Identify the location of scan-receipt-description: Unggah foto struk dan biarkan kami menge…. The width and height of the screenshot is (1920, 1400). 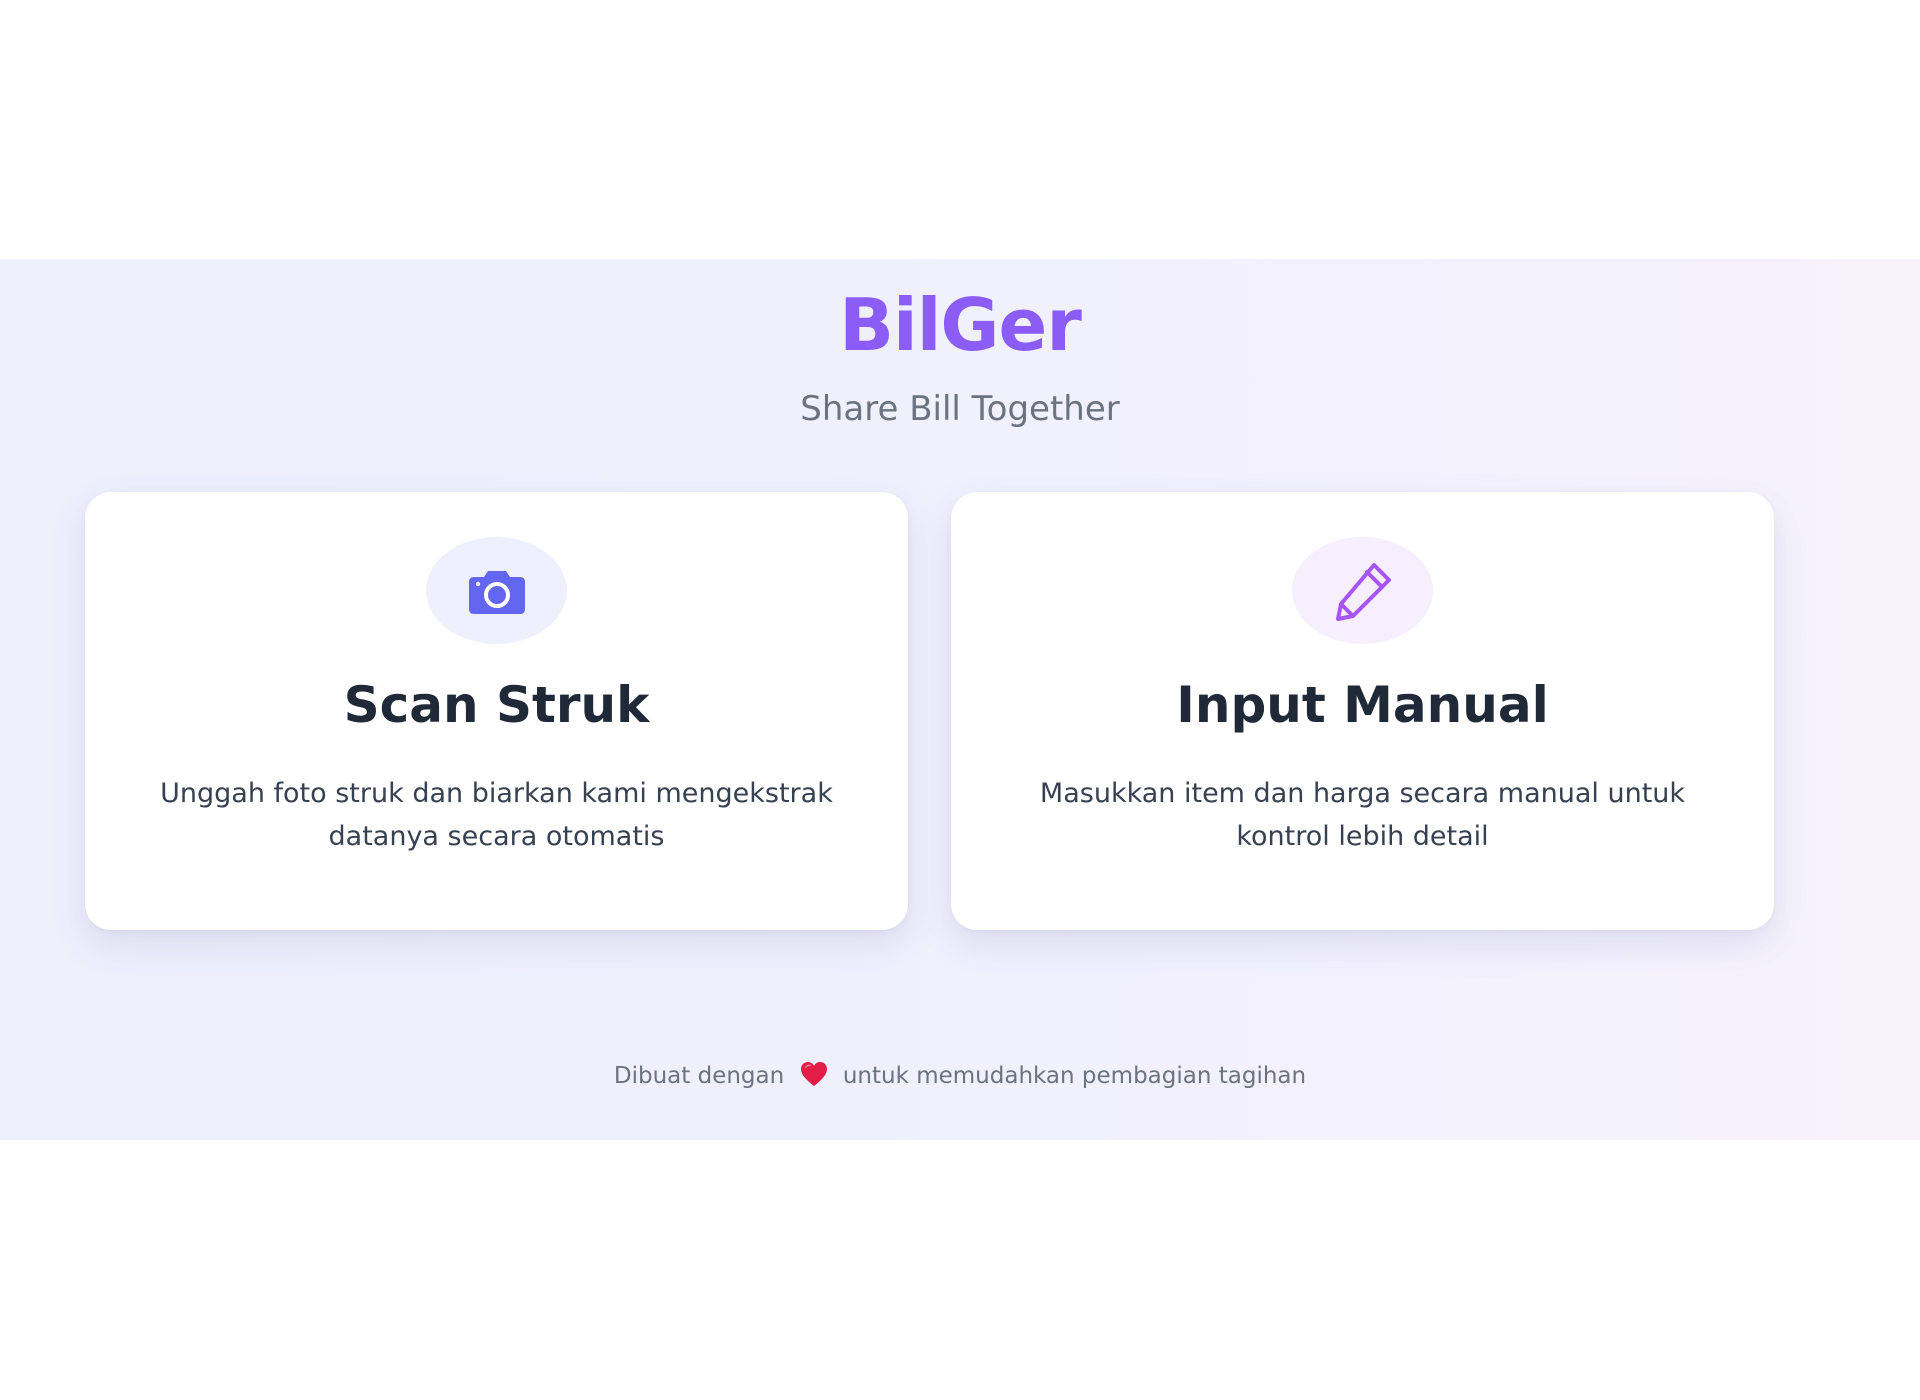
(496, 815).